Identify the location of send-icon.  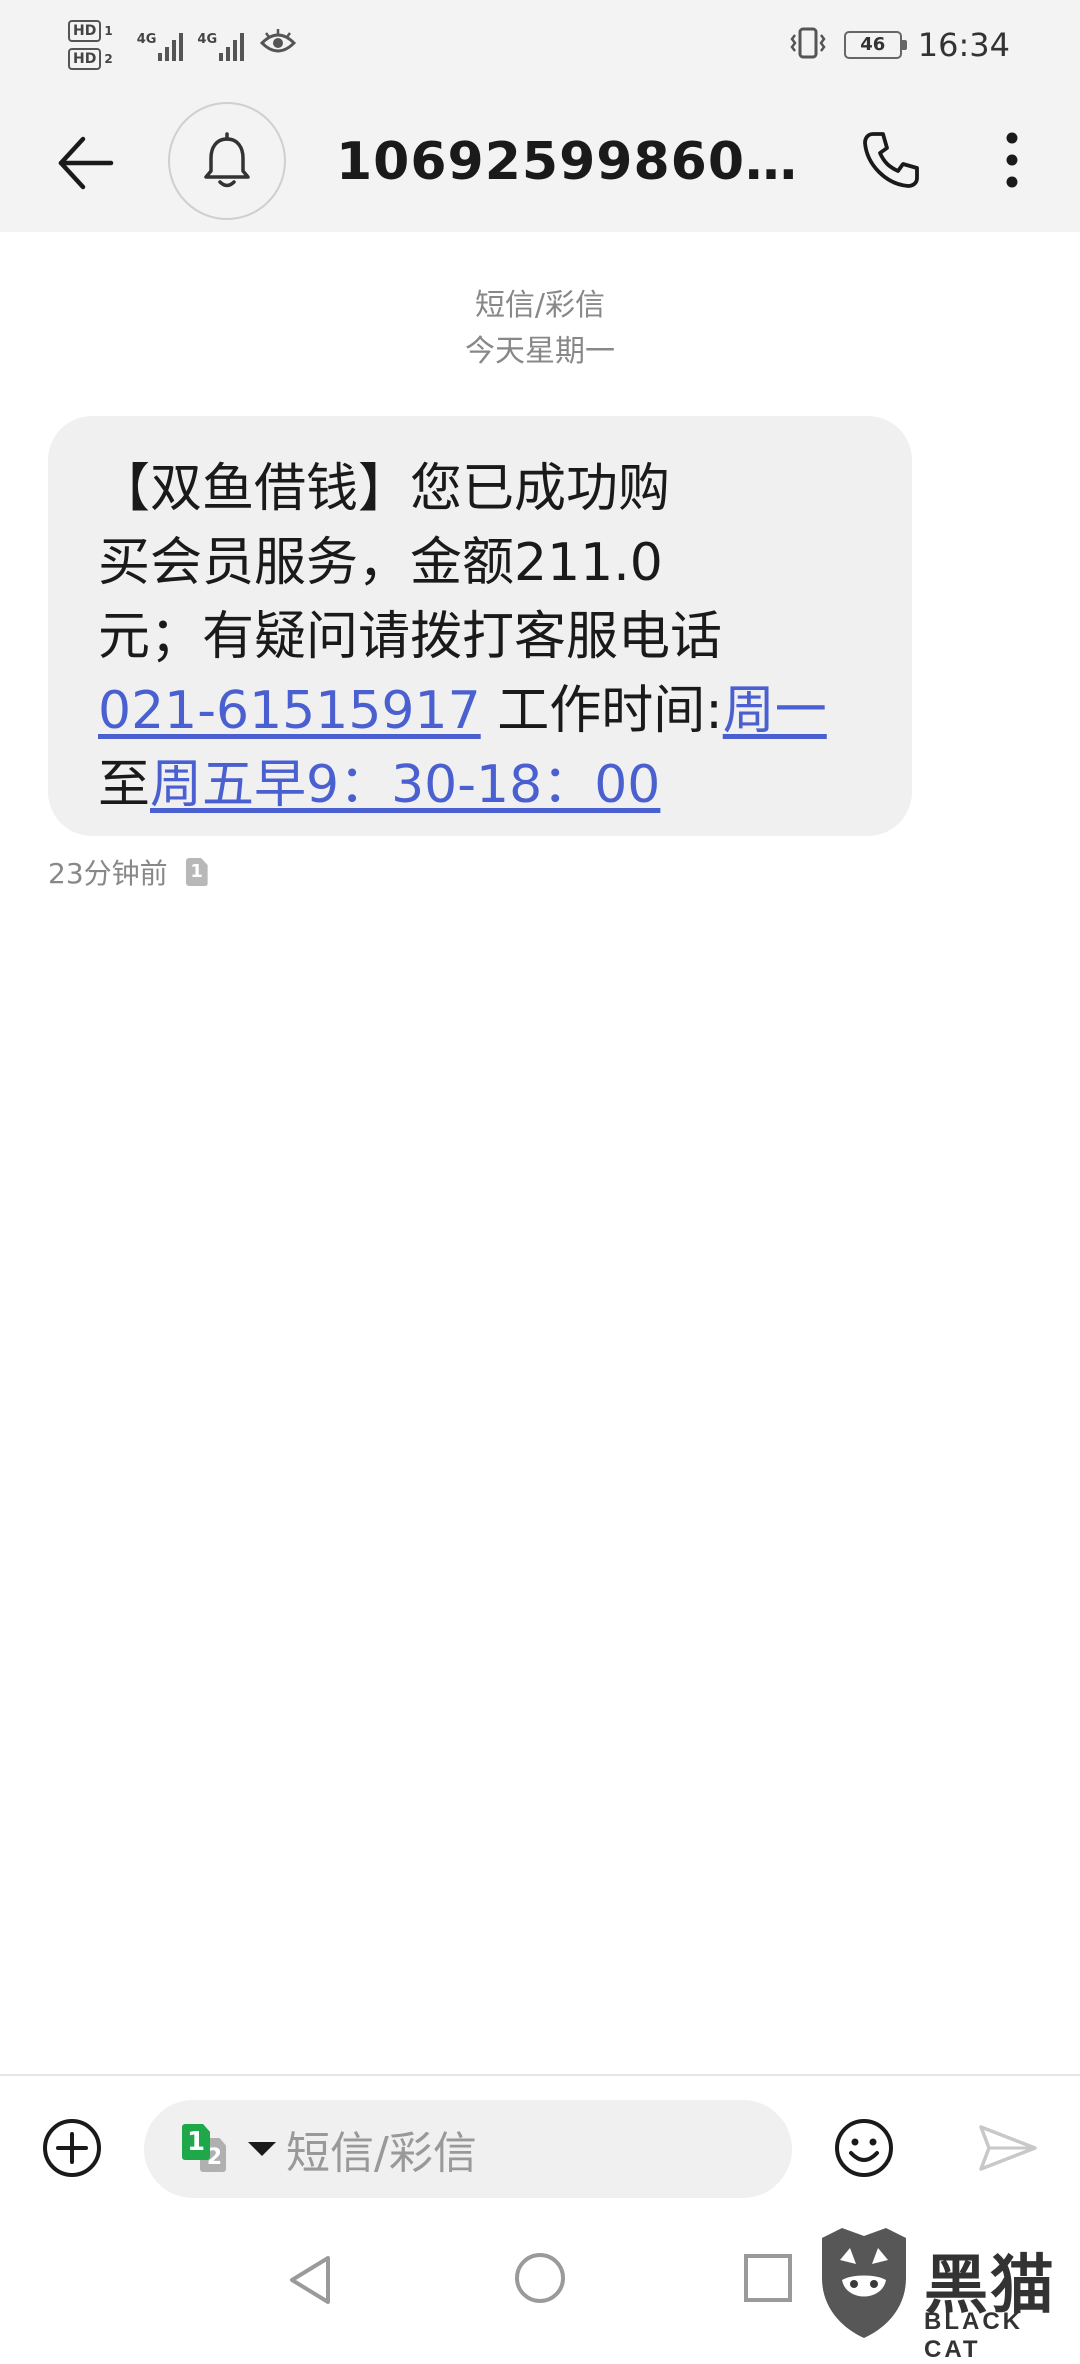
(1008, 2148).